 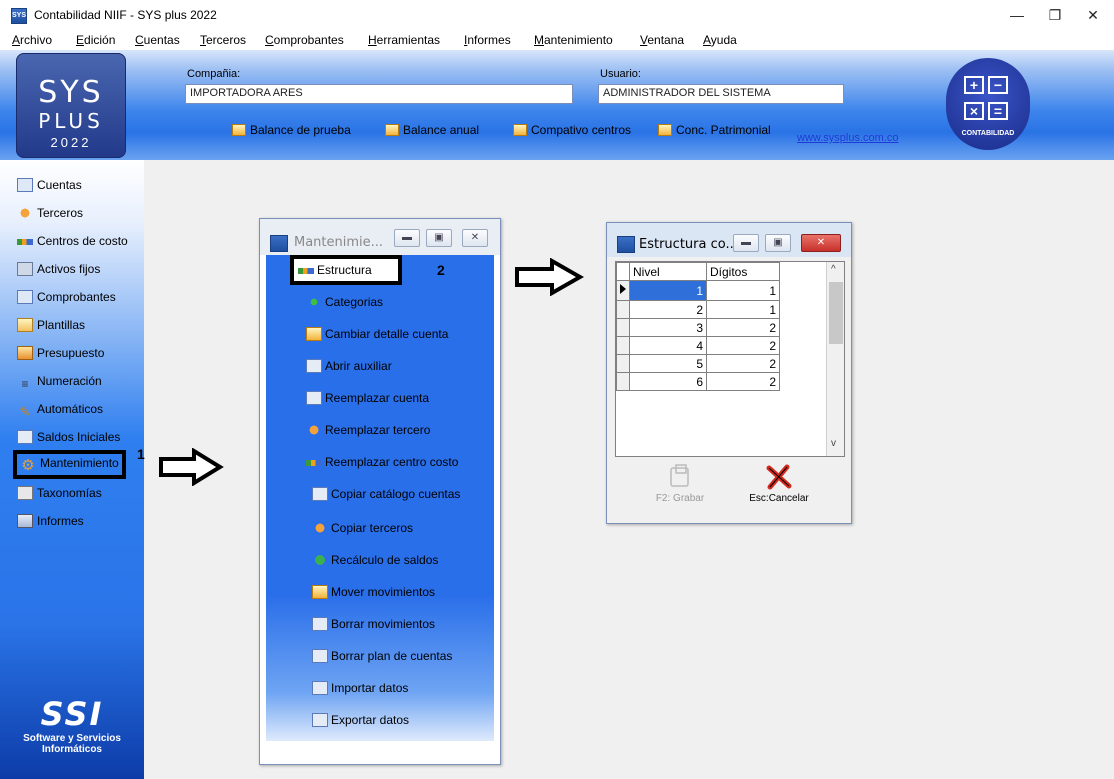 I want to click on menu-item-mover-movimientos: Mover movimientos, so click(x=373, y=592).